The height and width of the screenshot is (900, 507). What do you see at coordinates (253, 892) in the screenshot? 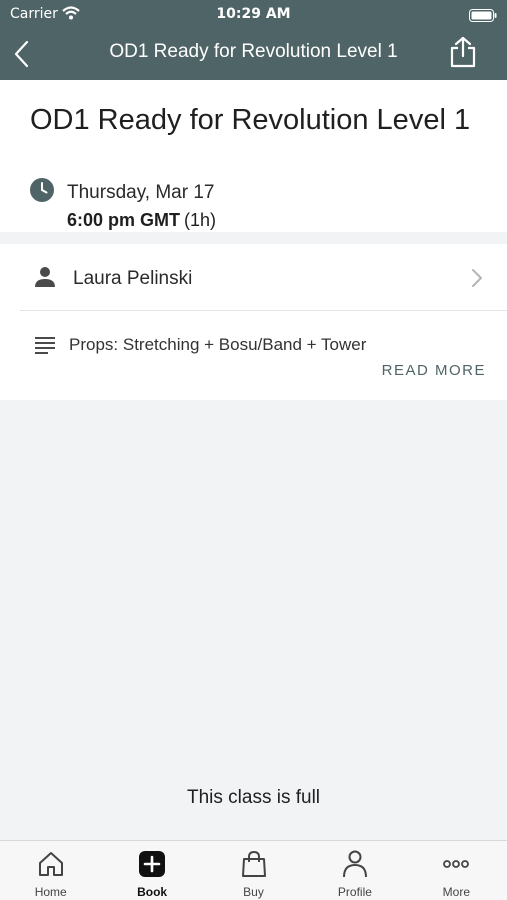
I see `tab-buy-label: Buy` at bounding box center [253, 892].